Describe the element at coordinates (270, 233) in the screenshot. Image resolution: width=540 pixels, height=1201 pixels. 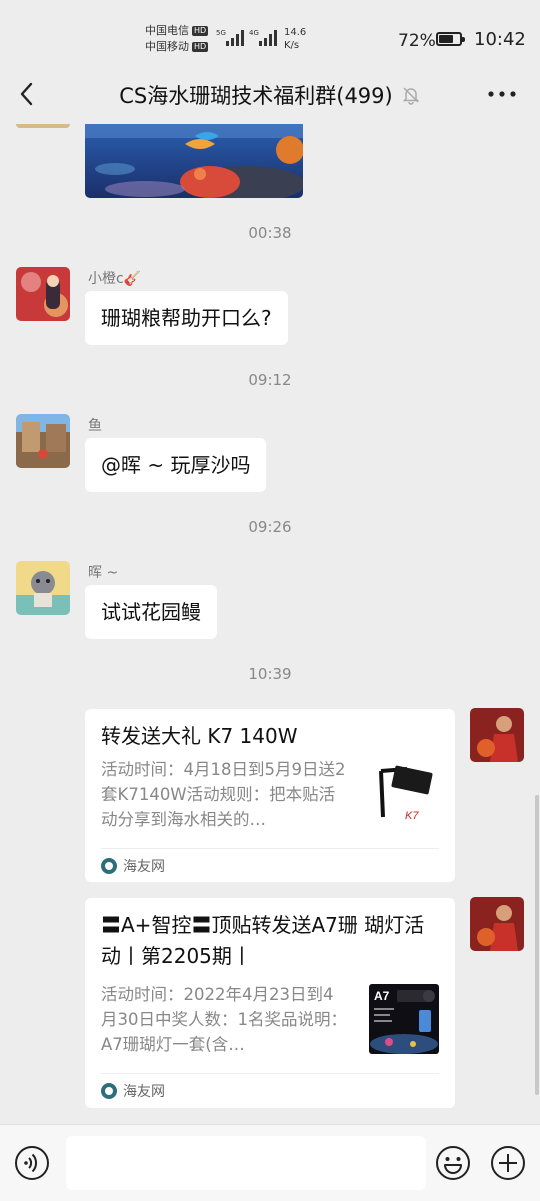
I see `timestamp: 00:38` at that location.